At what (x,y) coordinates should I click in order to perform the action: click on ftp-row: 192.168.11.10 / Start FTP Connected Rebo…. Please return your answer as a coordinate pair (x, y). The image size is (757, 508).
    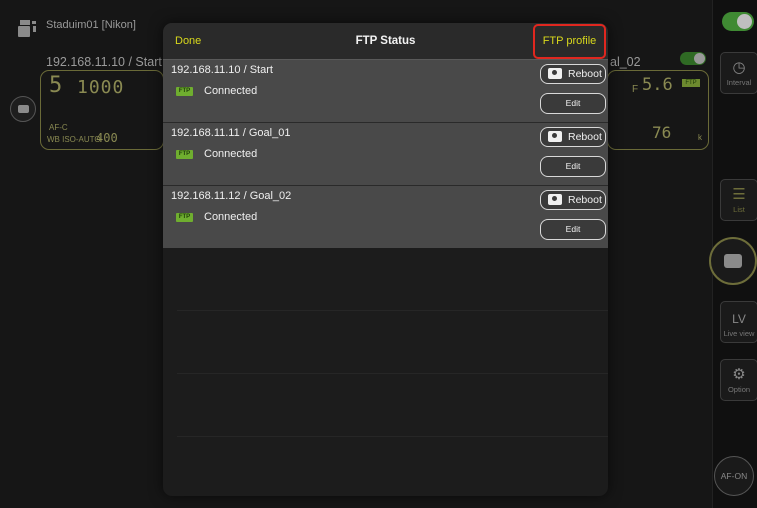
    Looking at the image, I should click on (385, 90).